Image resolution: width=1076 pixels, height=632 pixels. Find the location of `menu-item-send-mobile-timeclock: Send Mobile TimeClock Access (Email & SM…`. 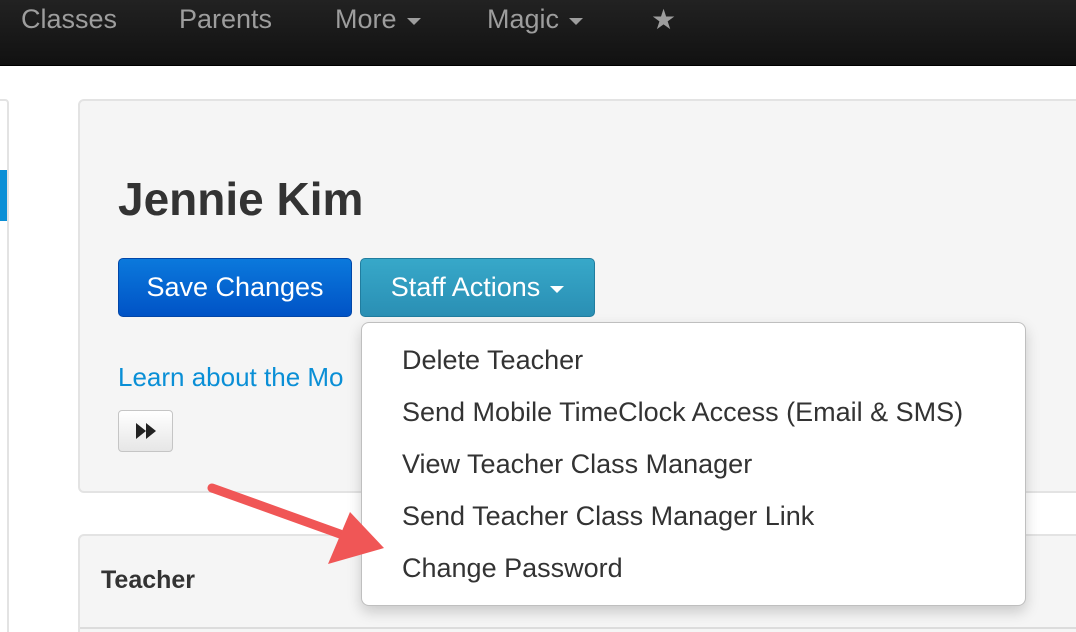

menu-item-send-mobile-timeclock: Send Mobile TimeClock Access (Email & SM… is located at coordinates (682, 412).